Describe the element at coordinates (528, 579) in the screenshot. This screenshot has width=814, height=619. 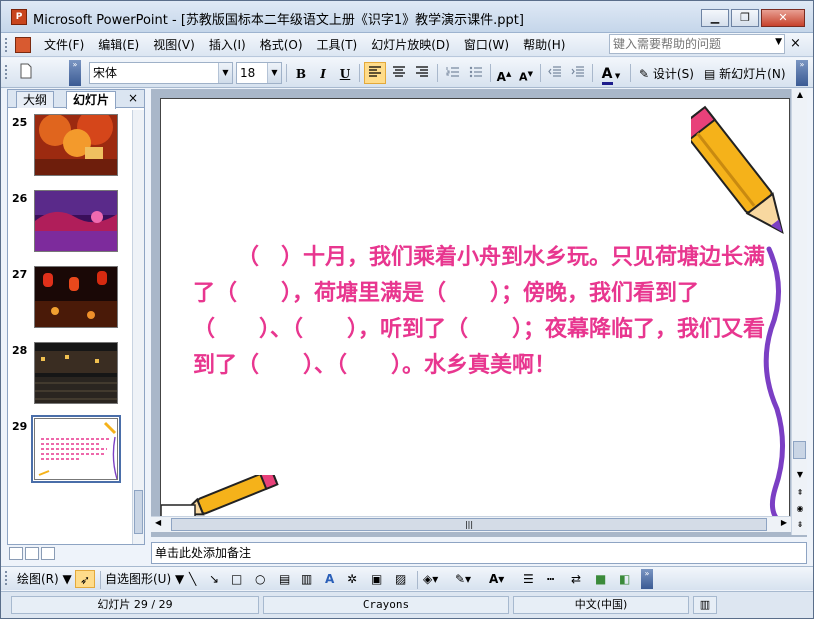
I see `line-style-icon: ☰` at that location.